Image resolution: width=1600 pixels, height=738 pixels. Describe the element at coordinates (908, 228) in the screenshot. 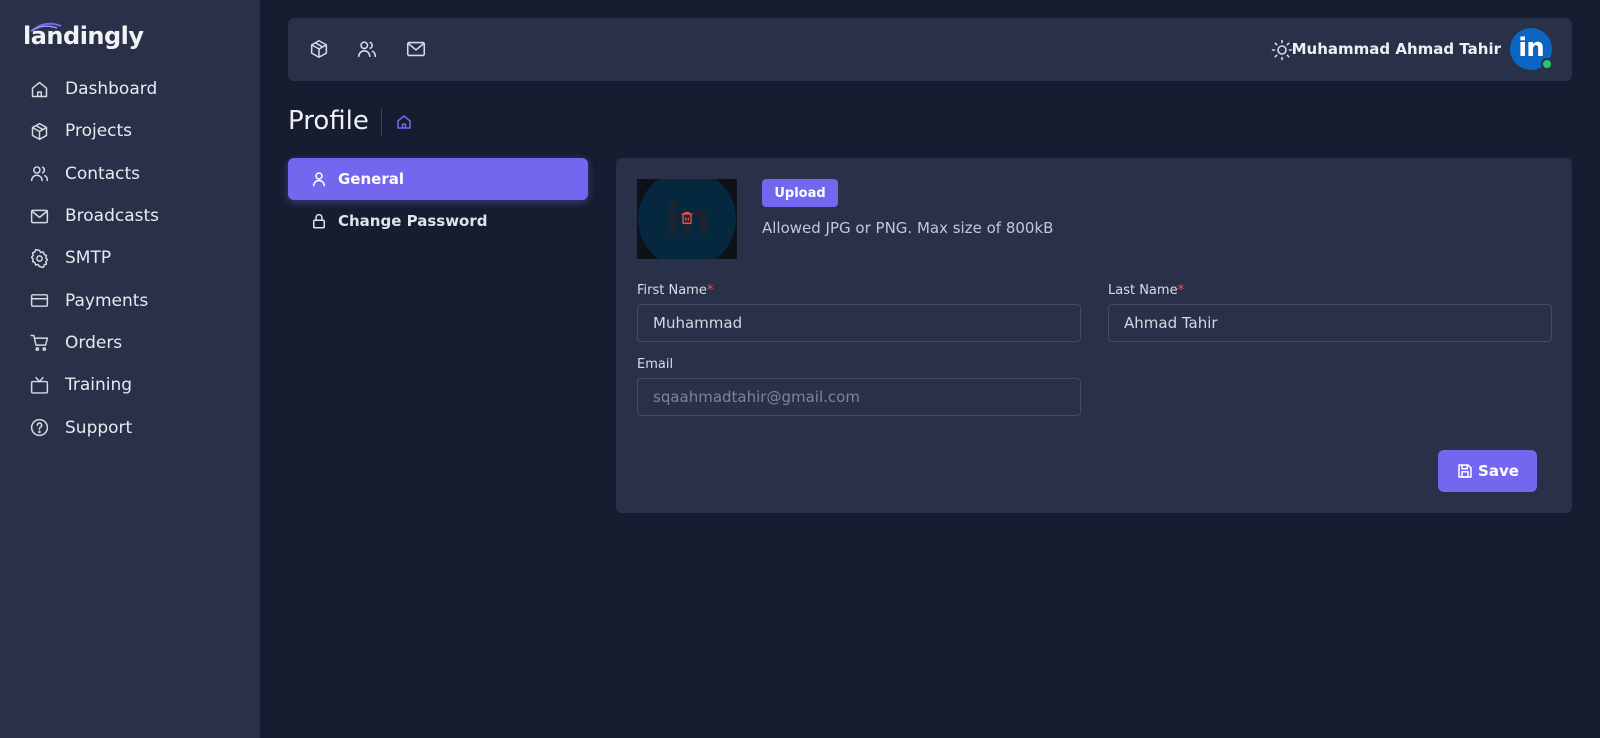

I see `upload-hint: Allowed JPG or PNG. Max size of 800kB` at that location.